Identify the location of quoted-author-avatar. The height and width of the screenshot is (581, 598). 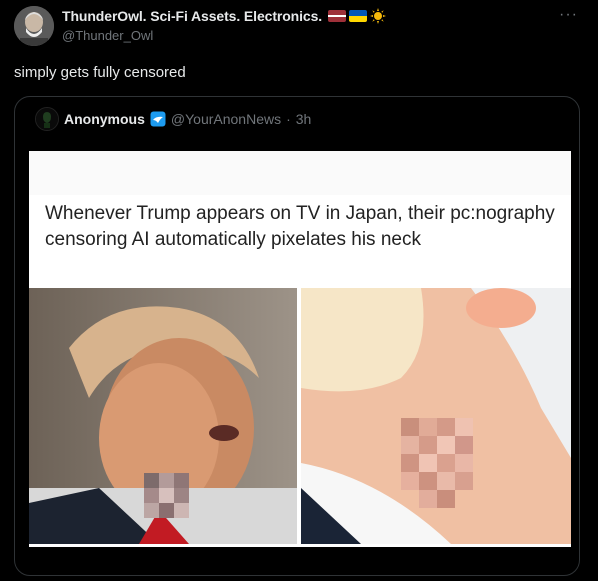
(47, 119).